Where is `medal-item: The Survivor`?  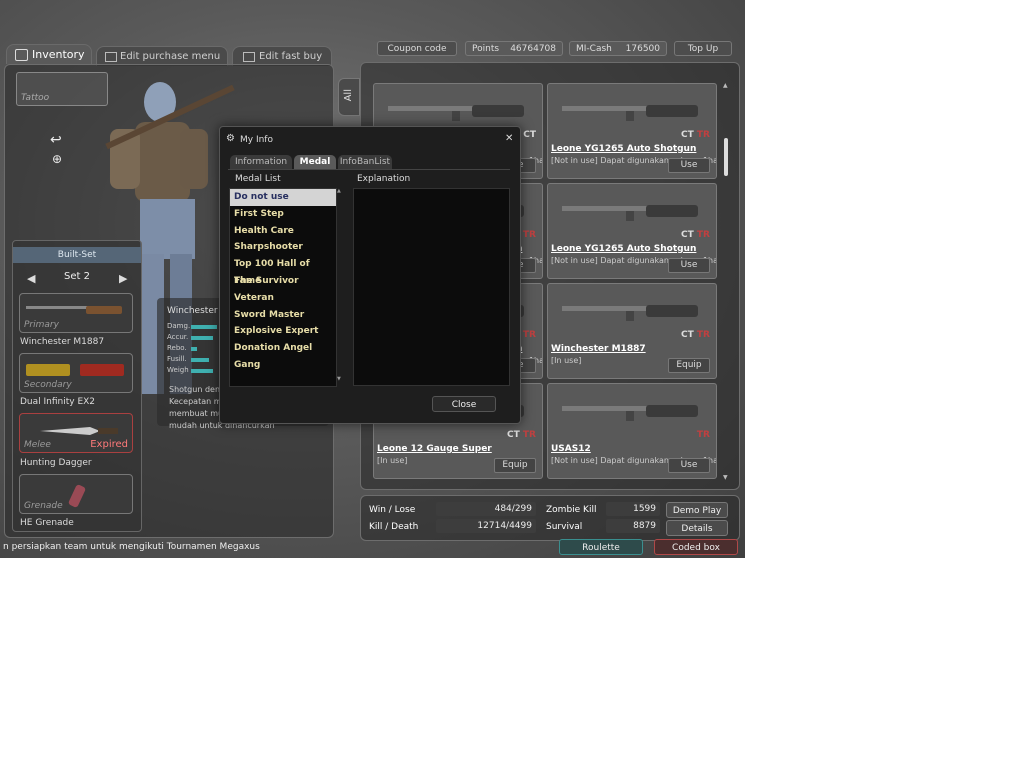 medal-item: The Survivor is located at coordinates (283, 281).